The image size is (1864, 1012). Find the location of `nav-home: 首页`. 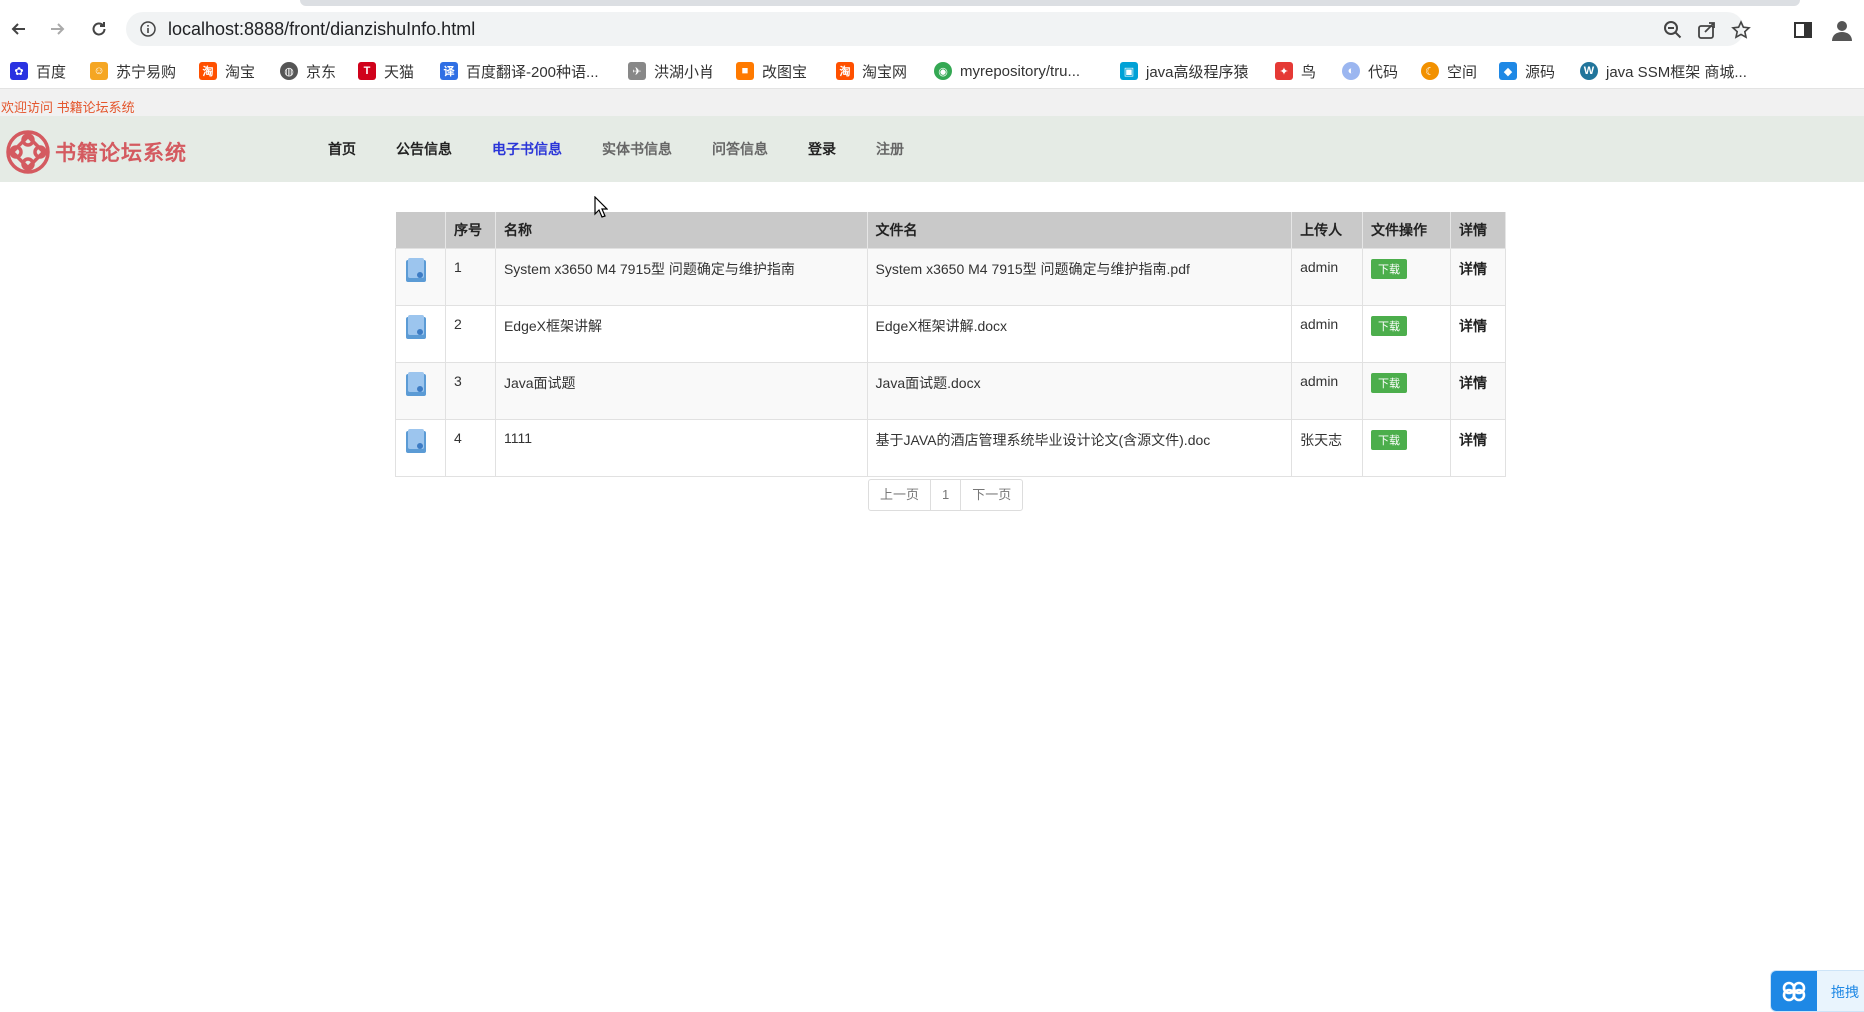

nav-home: 首页 is located at coordinates (342, 149).